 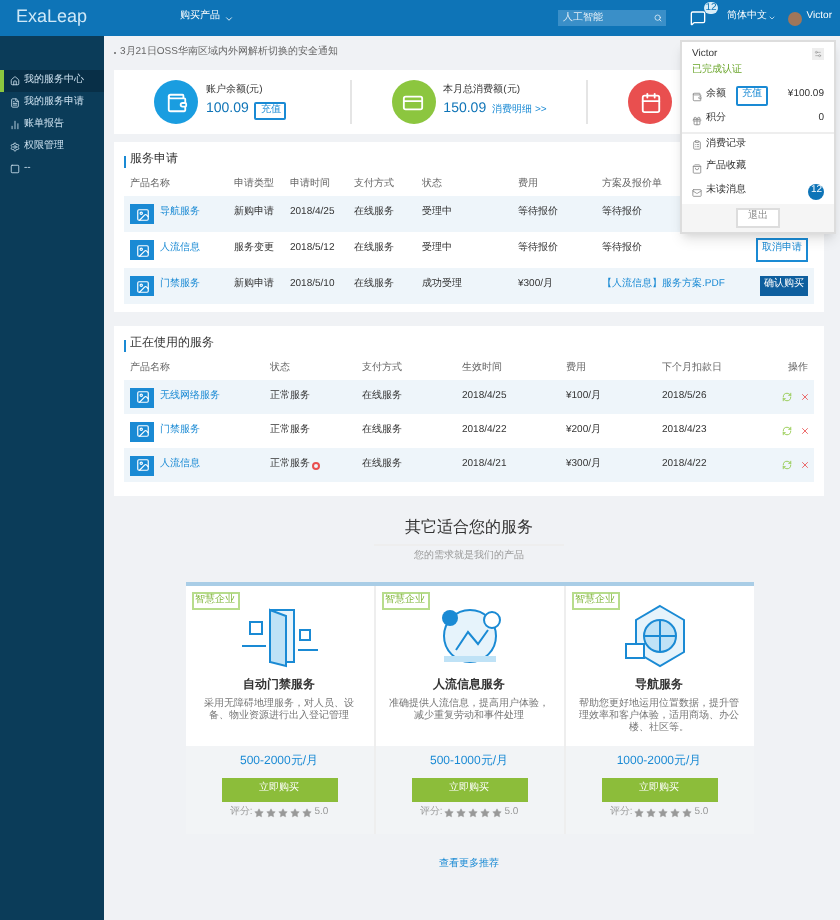 I want to click on gear-icon, so click(x=15, y=147).